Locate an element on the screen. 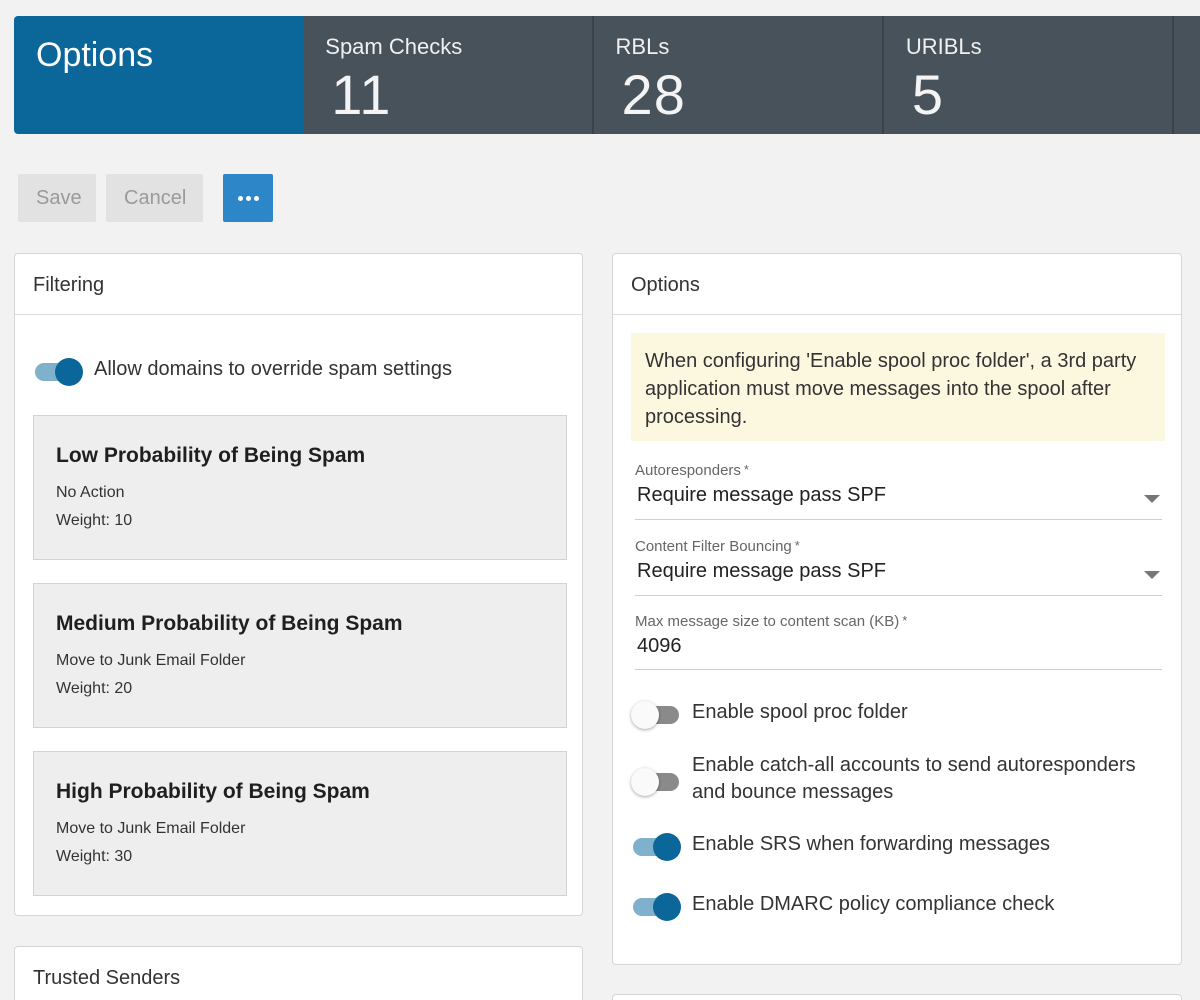  tile-uribls: URIBLs 5 is located at coordinates (1029, 75).